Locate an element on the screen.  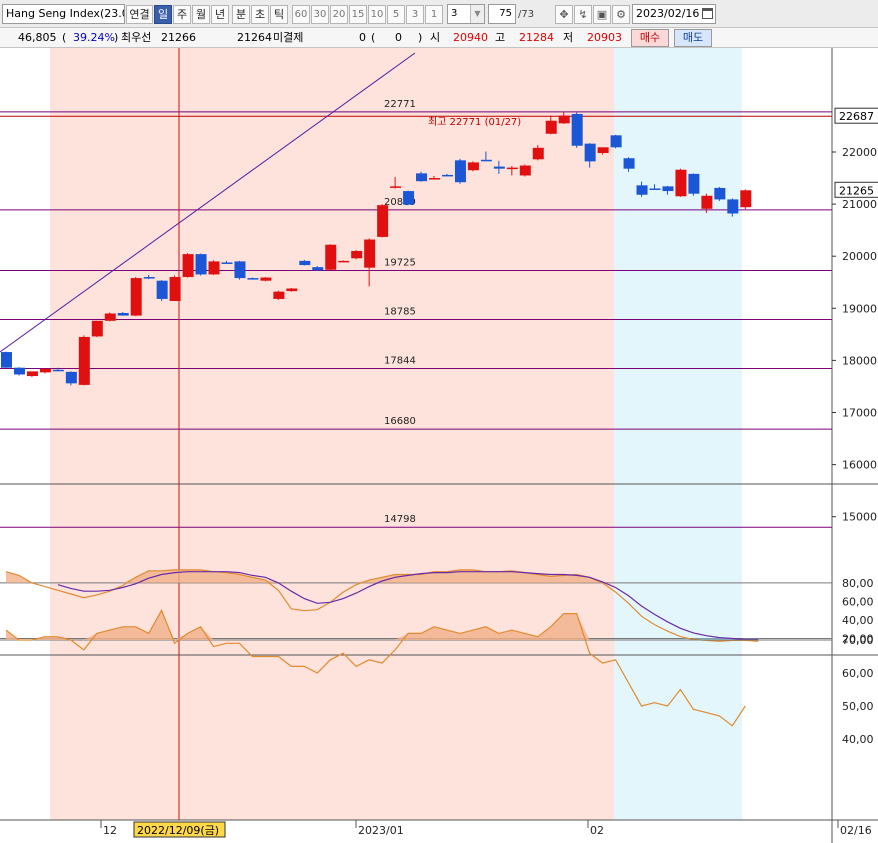
high-value: 21284 is located at coordinates (536, 37).